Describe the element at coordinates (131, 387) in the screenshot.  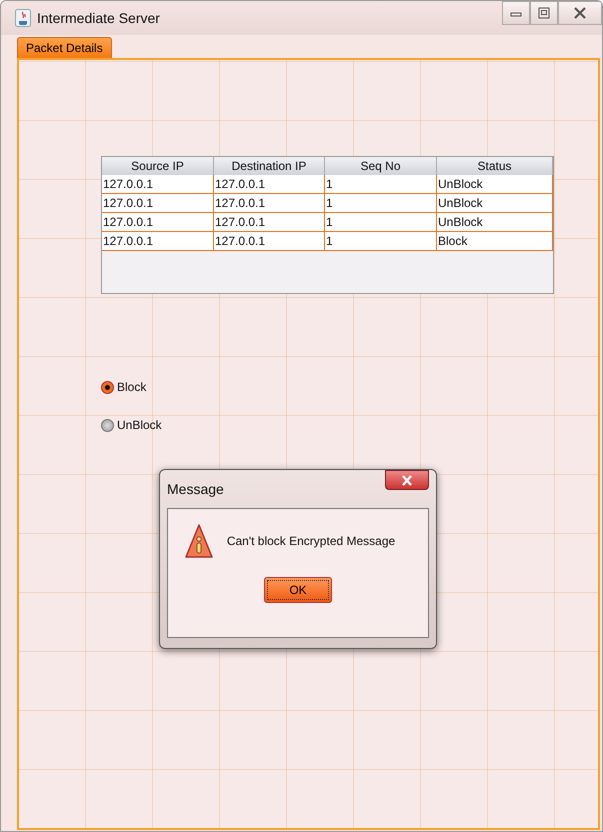
I see `radio-label: Block` at that location.